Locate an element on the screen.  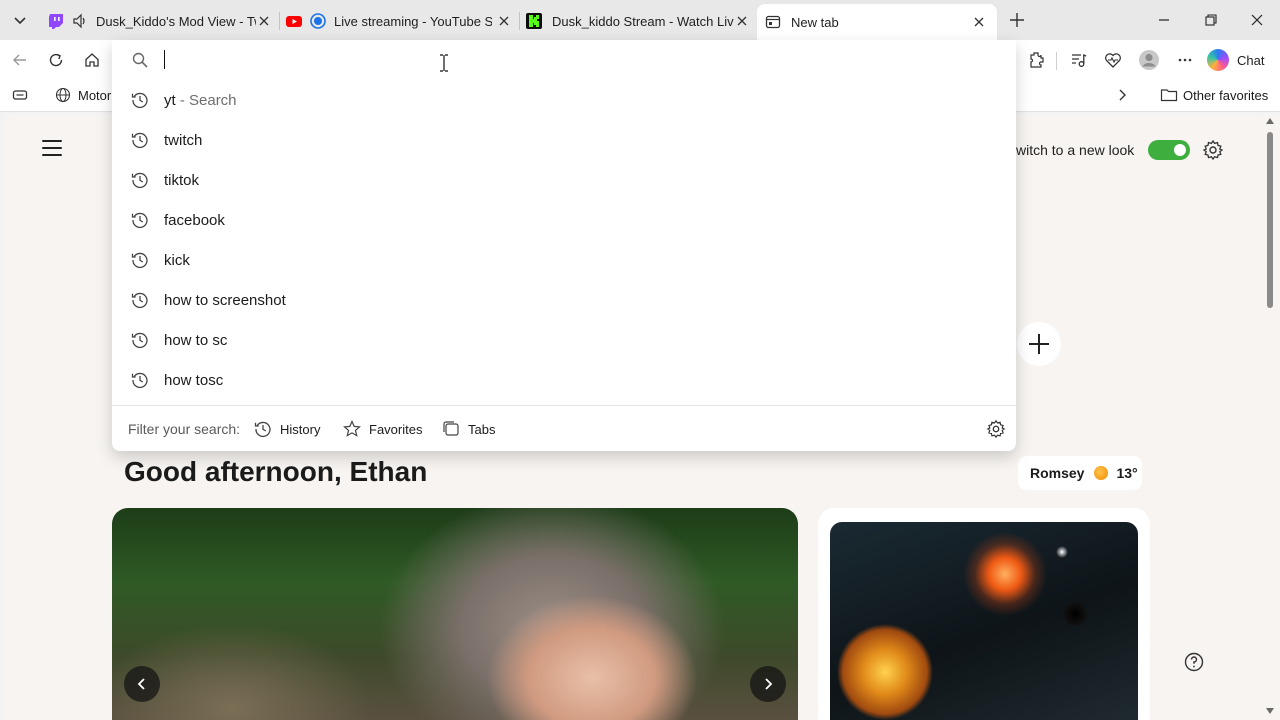
help-question-icon is located at coordinates (1194, 662).